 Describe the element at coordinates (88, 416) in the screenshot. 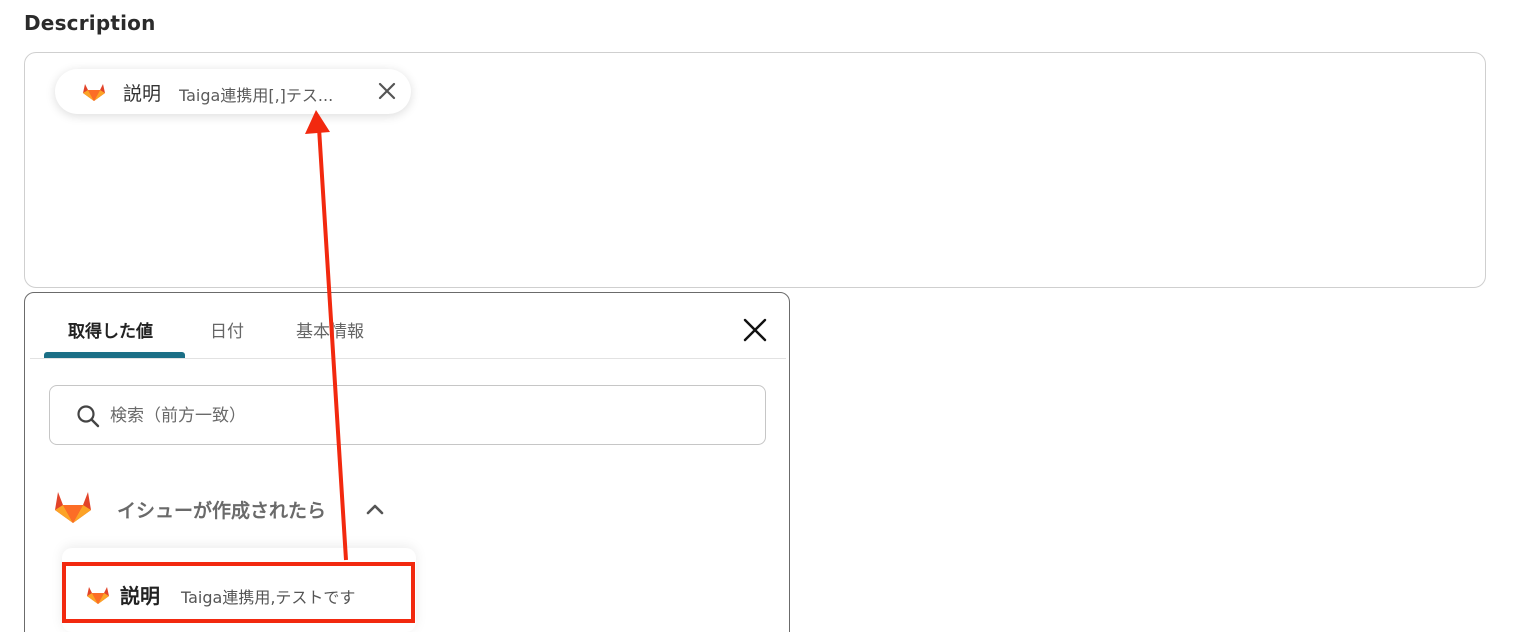

I see `search-icon` at that location.